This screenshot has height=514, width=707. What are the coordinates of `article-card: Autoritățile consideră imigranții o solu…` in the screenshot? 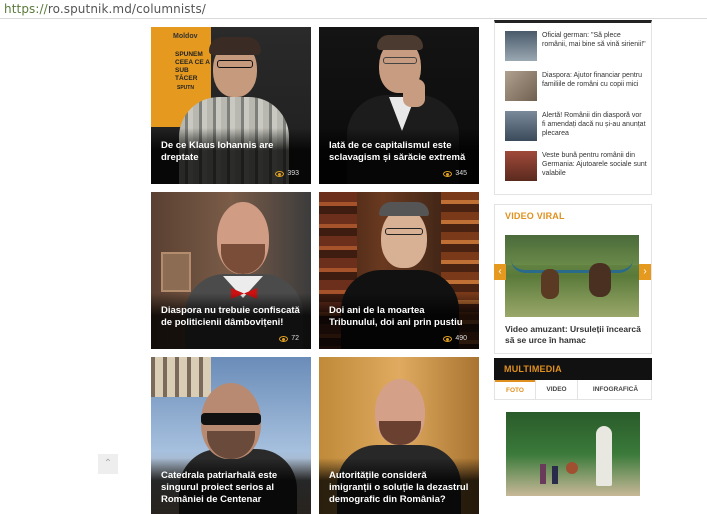 It's located at (399, 435).